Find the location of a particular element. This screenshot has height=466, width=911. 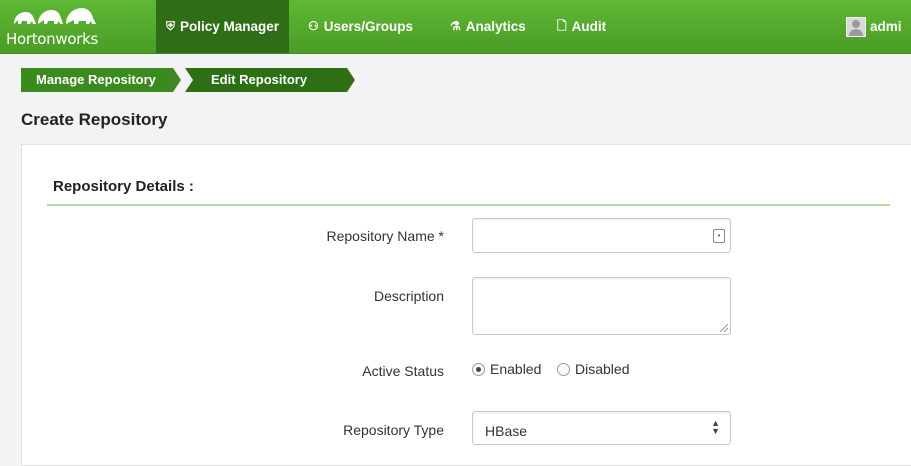

description-label: Description is located at coordinates (408, 296).